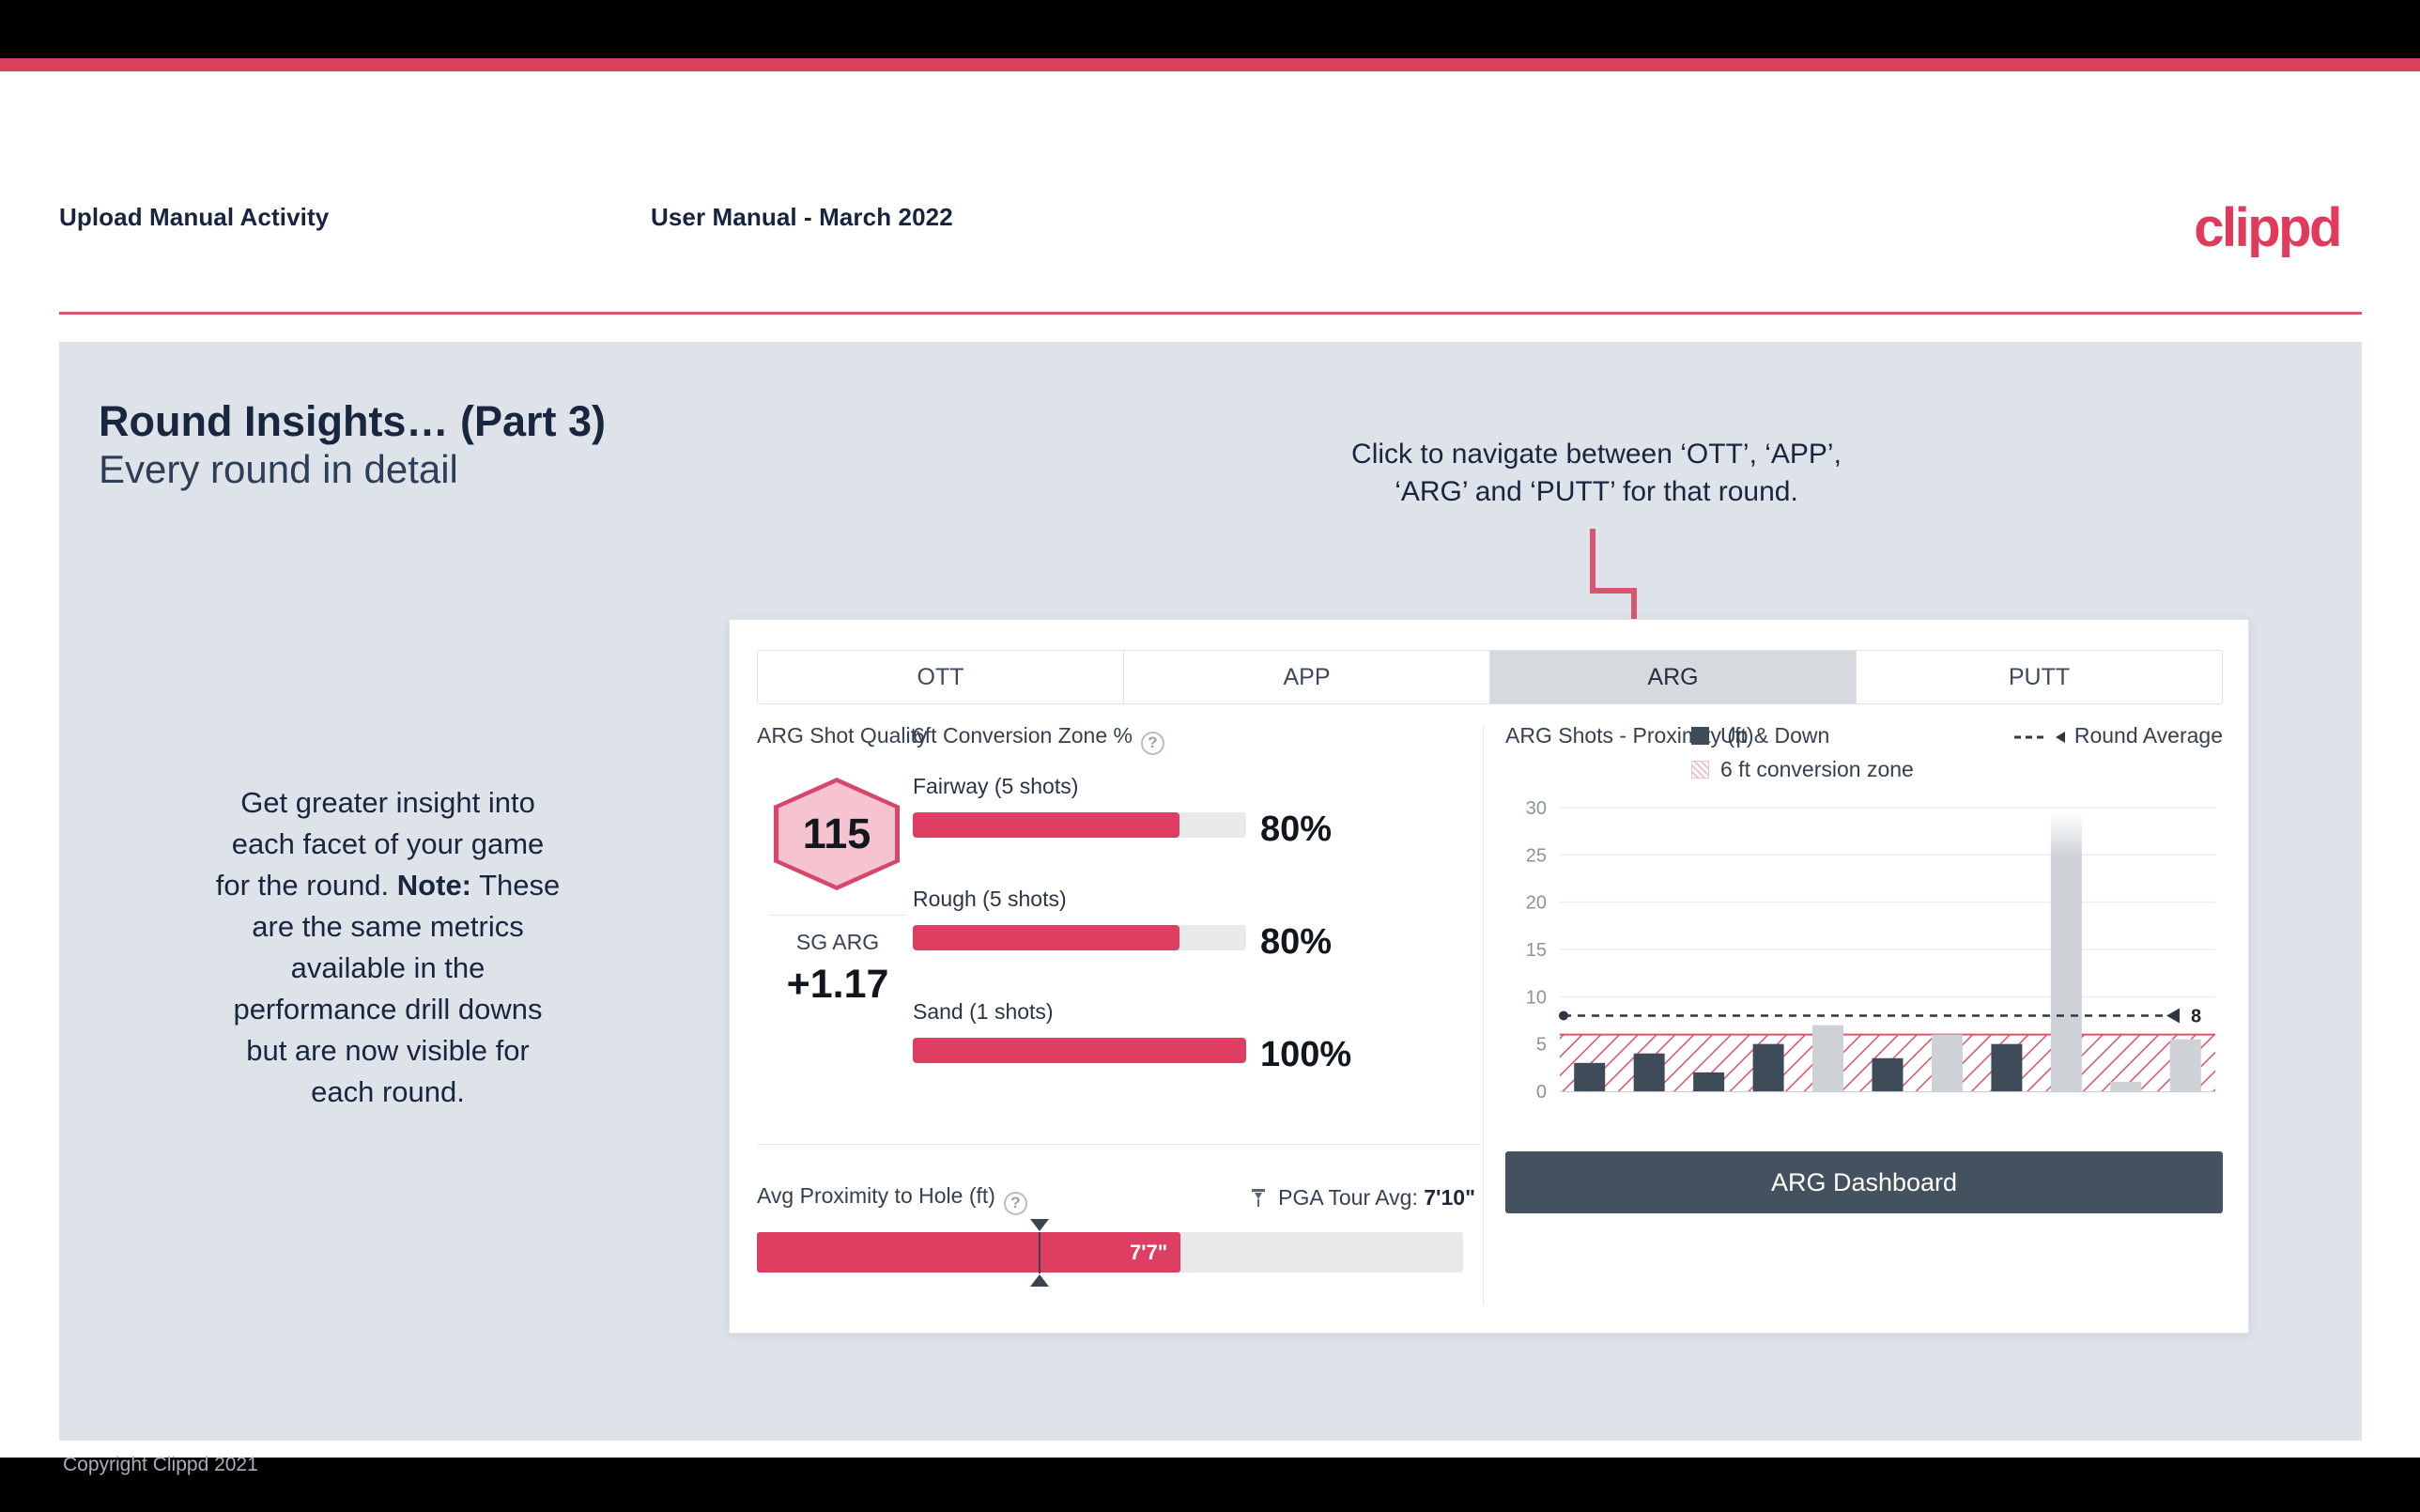 This screenshot has height=1512, width=2420. I want to click on upload-manual-activity-link: Upload Manual Activity, so click(194, 217).